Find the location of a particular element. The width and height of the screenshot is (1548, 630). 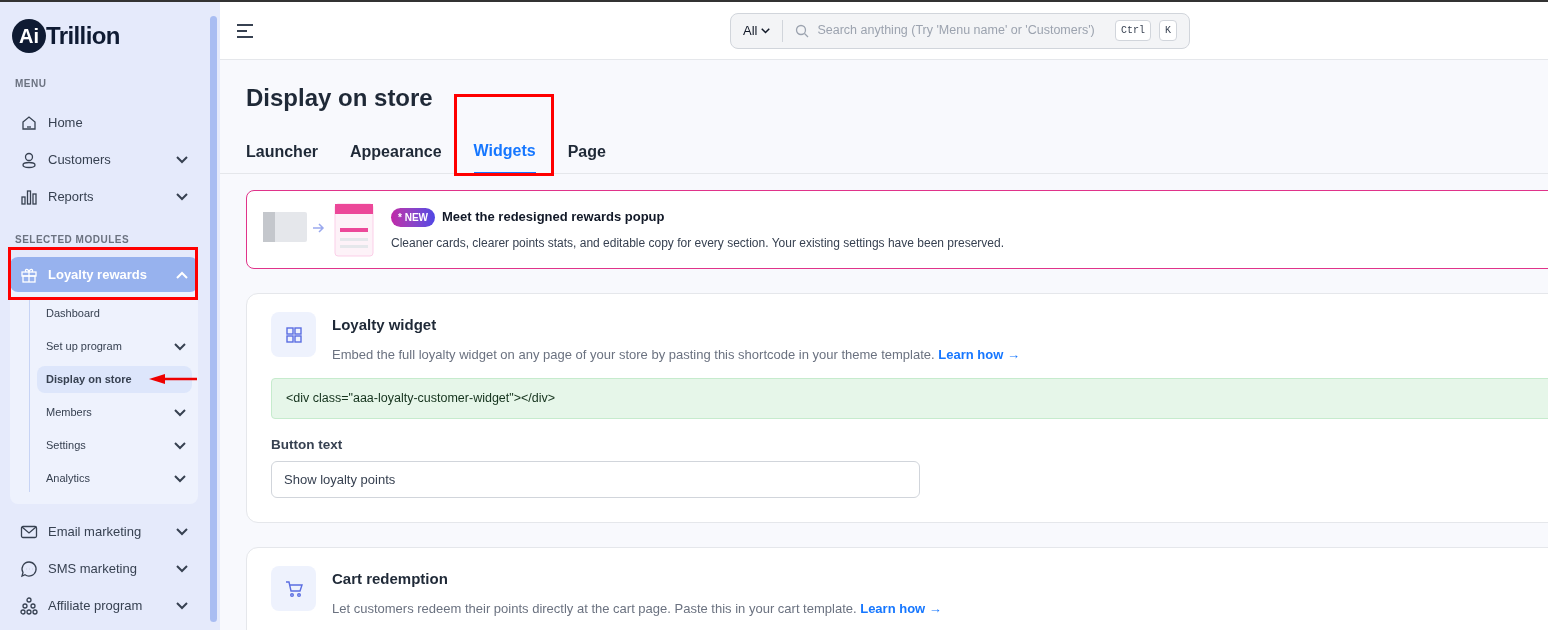

new-badge: * NEW is located at coordinates (413, 217).